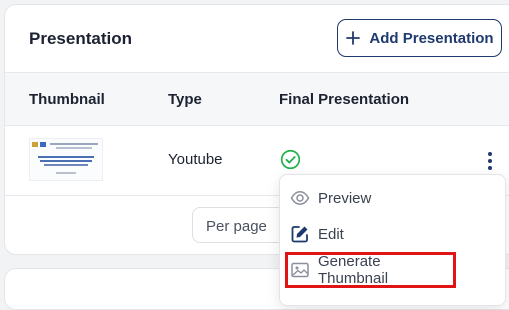  What do you see at coordinates (331, 234) in the screenshot?
I see `menu-item-label: Edit` at bounding box center [331, 234].